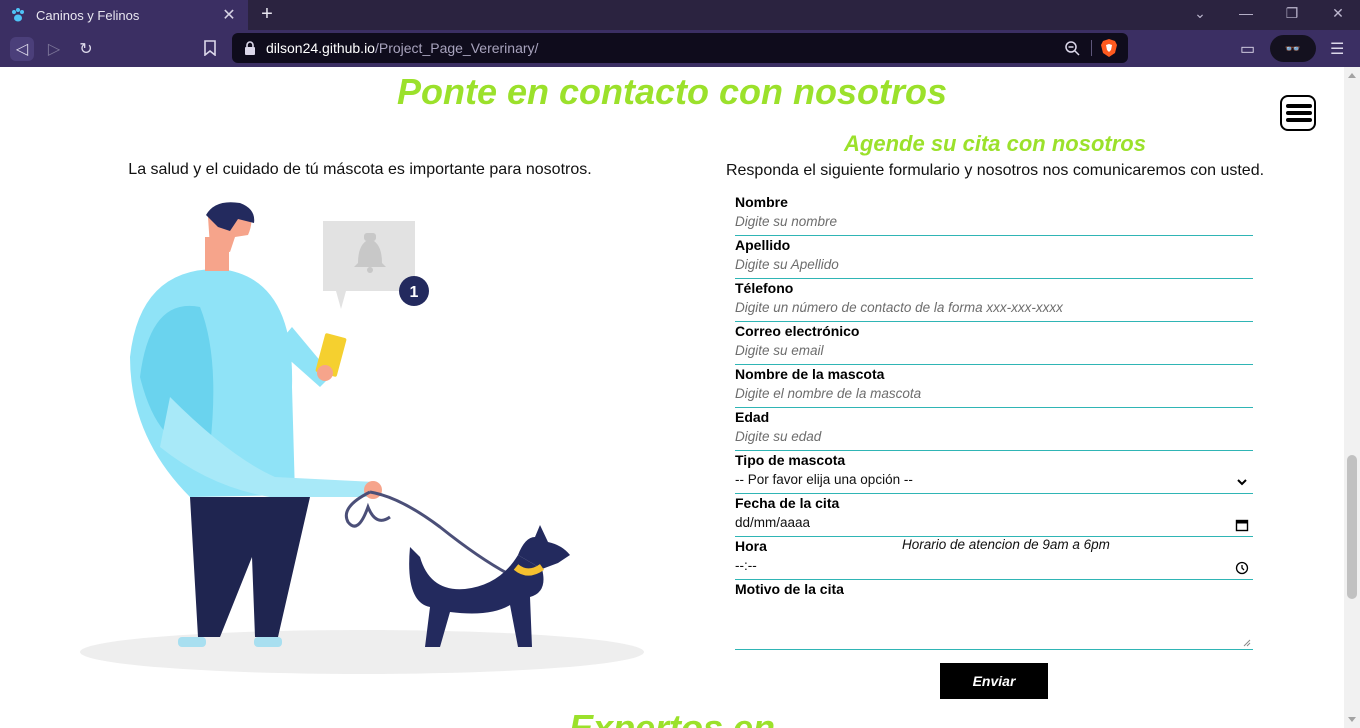 This screenshot has height=728, width=1360. Describe the element at coordinates (994, 567) in the screenshot. I see `time-input: --:--` at that location.